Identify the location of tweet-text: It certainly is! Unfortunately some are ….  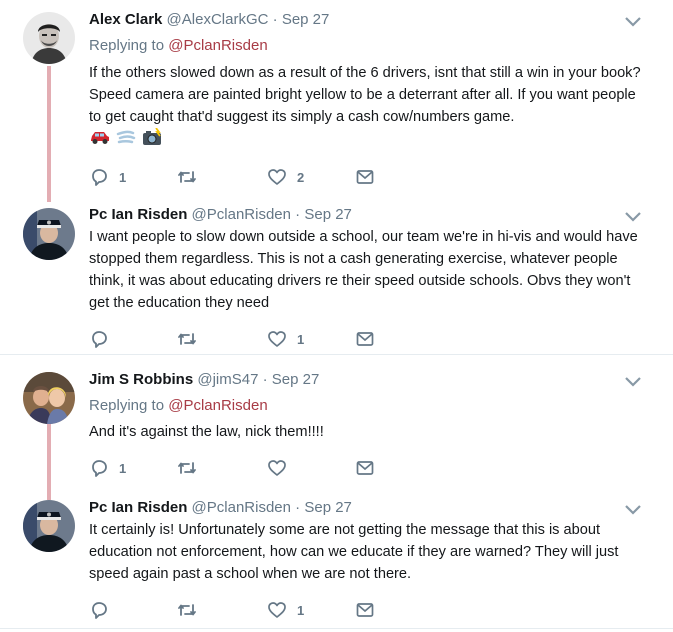
(354, 552).